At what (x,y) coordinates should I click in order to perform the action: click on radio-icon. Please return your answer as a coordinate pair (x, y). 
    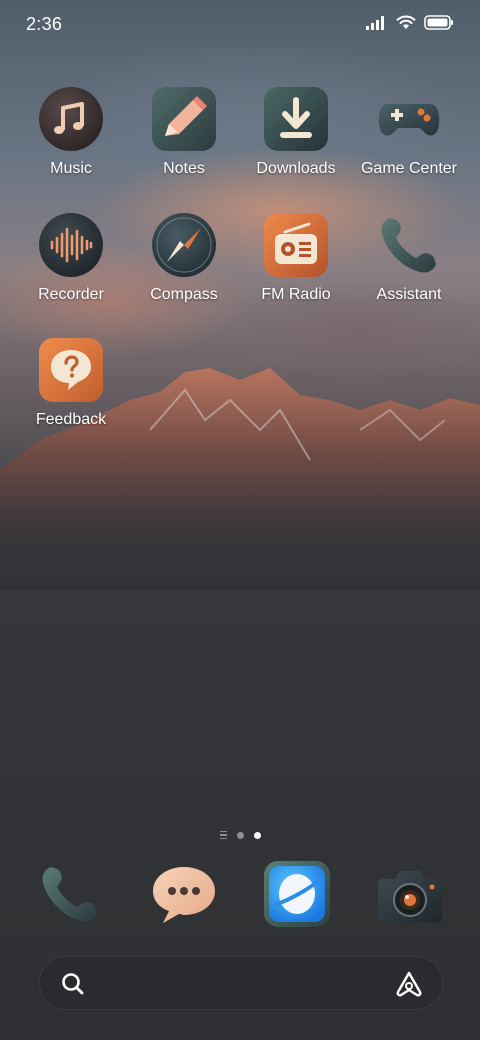
    Looking at the image, I should click on (296, 245).